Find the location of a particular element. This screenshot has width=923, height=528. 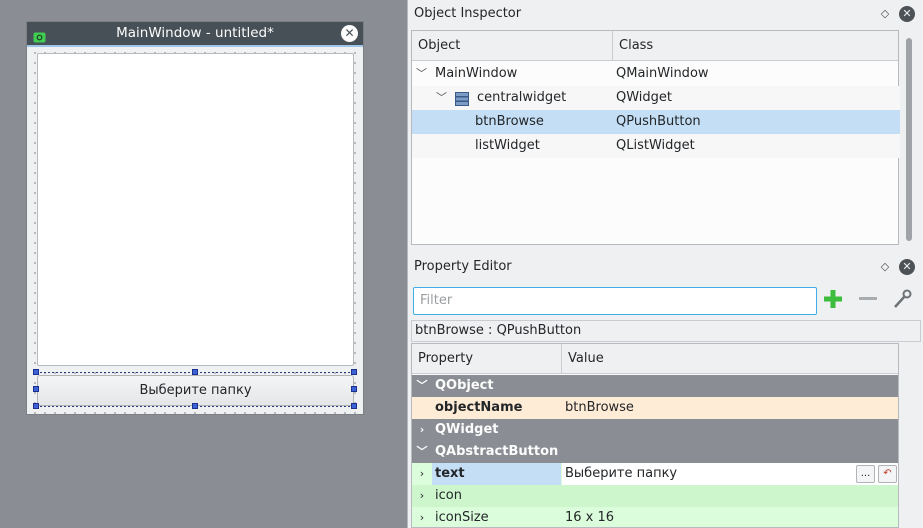

header-property: Property is located at coordinates (442, 359).